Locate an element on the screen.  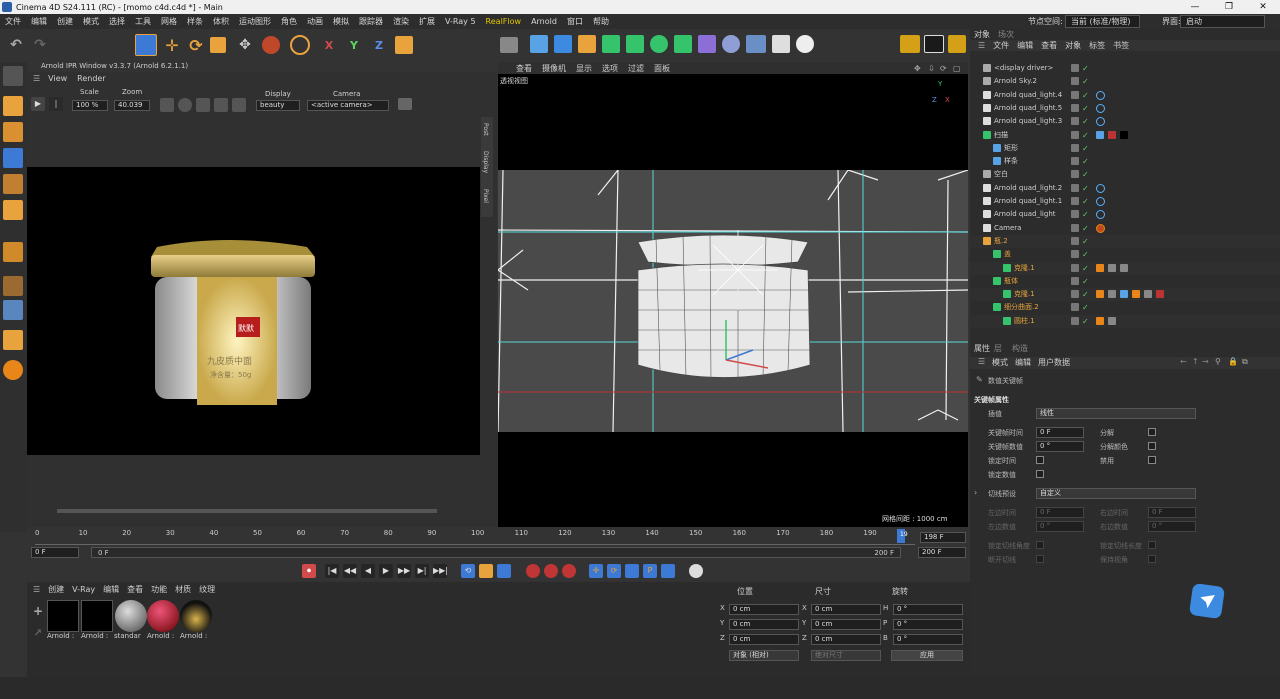
ipr-play-button: ▶ is located at coordinates (38, 104).